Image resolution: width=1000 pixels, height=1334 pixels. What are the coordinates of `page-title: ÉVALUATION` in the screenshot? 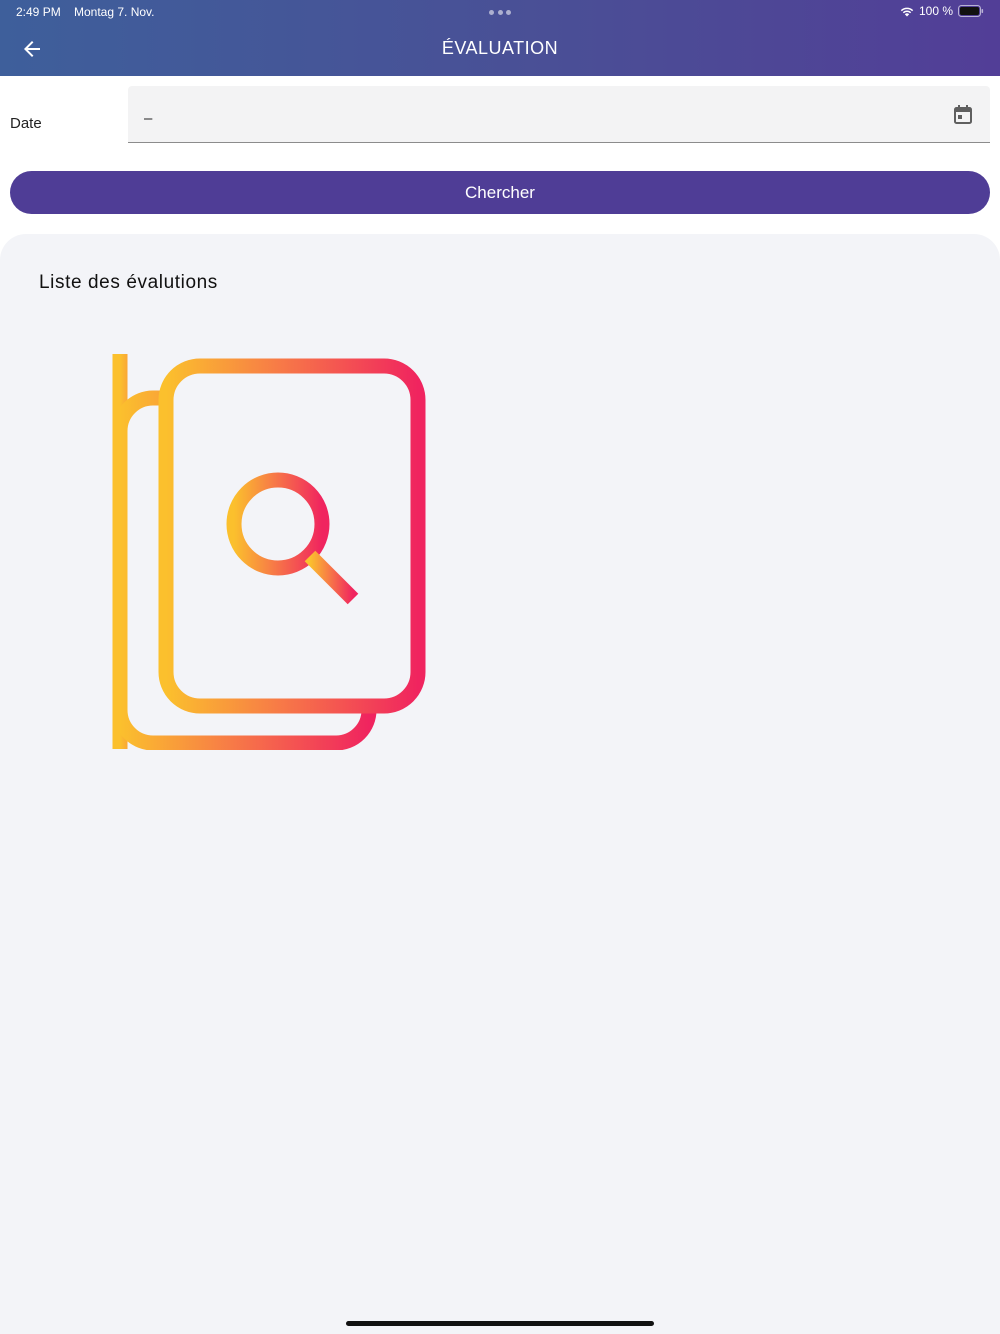 It's located at (500, 48).